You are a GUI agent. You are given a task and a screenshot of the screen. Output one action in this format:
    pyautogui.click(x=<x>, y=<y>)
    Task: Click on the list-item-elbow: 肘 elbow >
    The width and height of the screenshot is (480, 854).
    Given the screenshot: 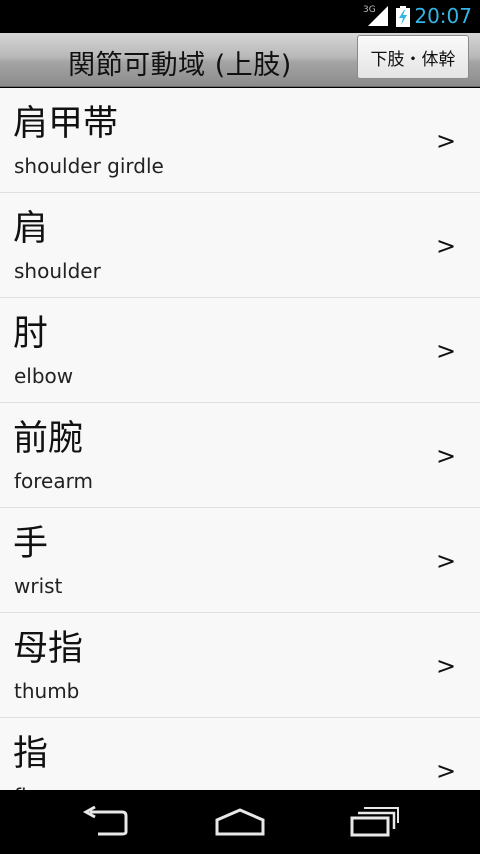 What is the action you would take?
    pyautogui.click(x=240, y=350)
    